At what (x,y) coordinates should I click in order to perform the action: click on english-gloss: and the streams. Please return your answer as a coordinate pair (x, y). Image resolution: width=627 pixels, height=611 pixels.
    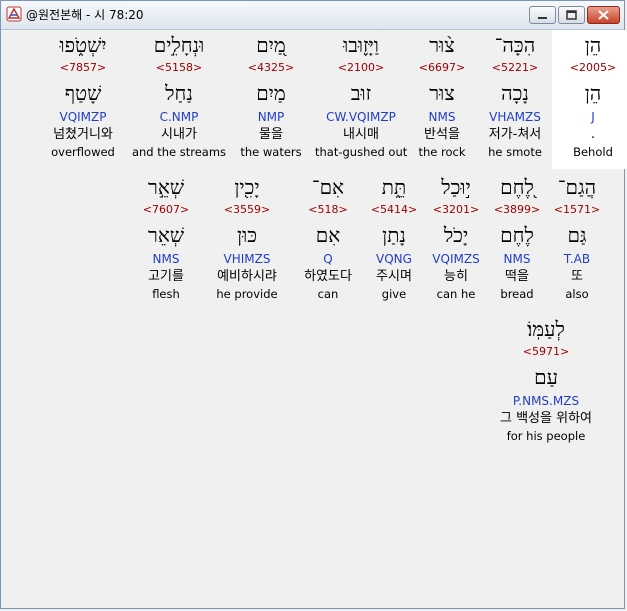
    Looking at the image, I should click on (179, 152).